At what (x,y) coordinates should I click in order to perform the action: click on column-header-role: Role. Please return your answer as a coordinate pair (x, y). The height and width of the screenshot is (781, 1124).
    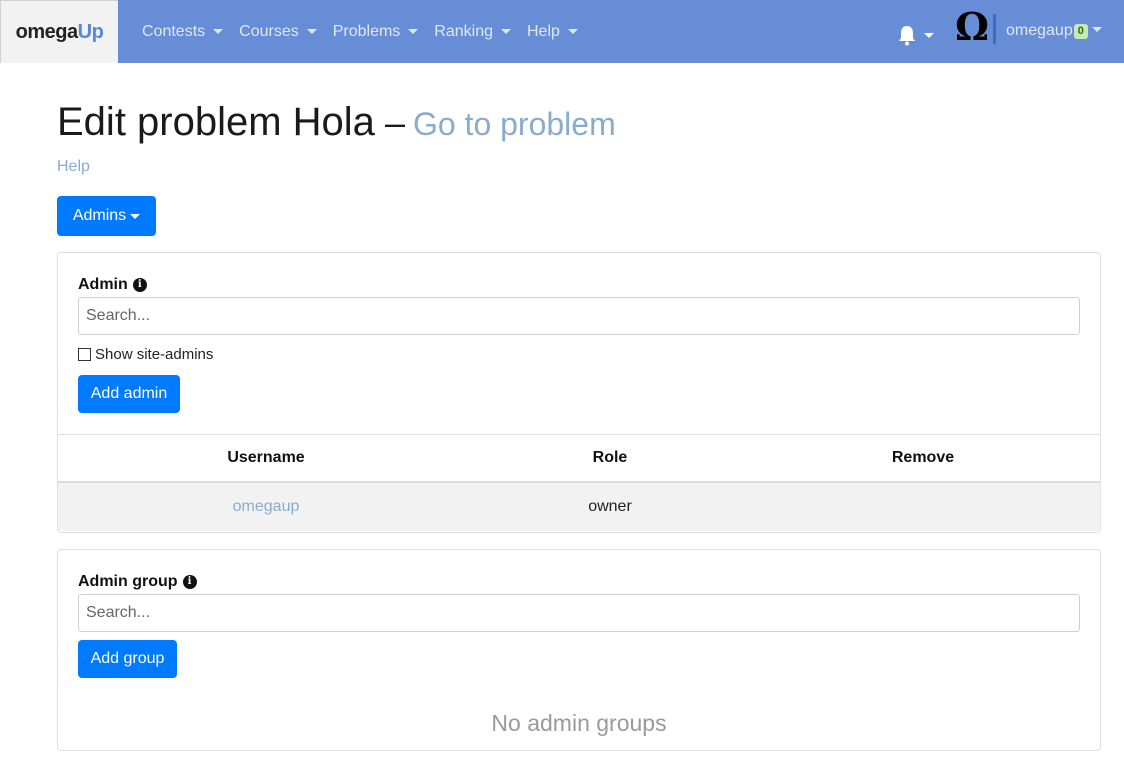
    Looking at the image, I should click on (610, 457).